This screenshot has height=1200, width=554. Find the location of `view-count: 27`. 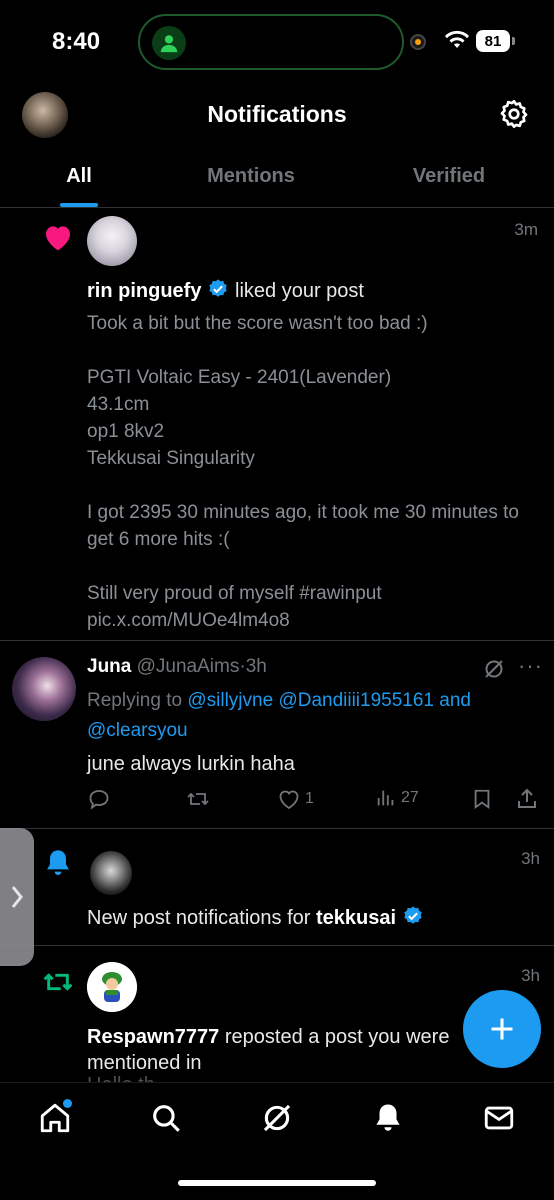

view-count: 27 is located at coordinates (410, 797).